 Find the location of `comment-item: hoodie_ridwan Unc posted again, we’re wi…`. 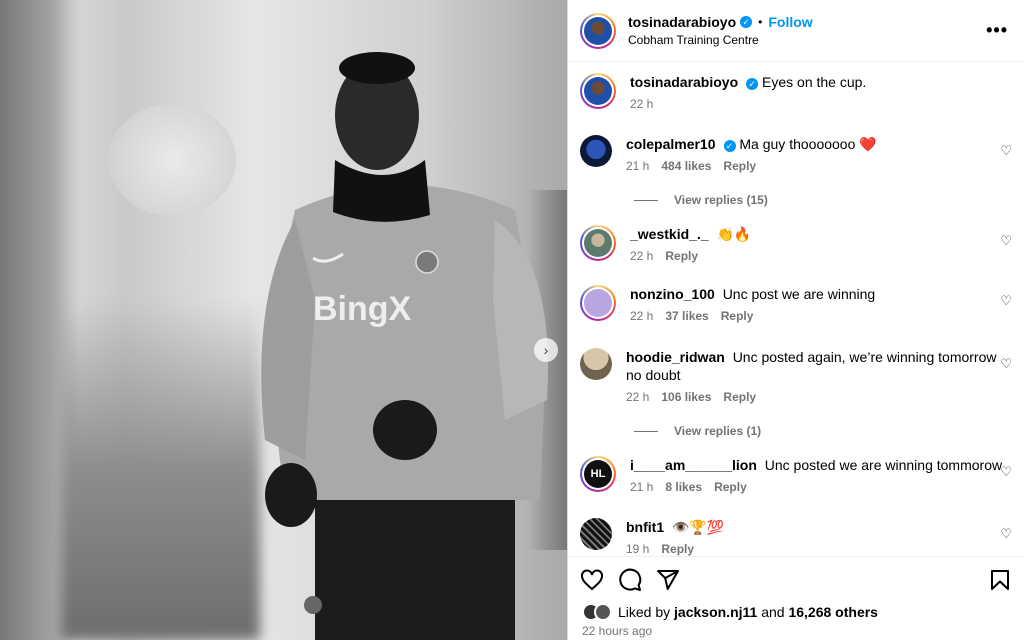

comment-item: hoodie_ridwan Unc posted again, we’re wi… is located at coordinates (796, 377).